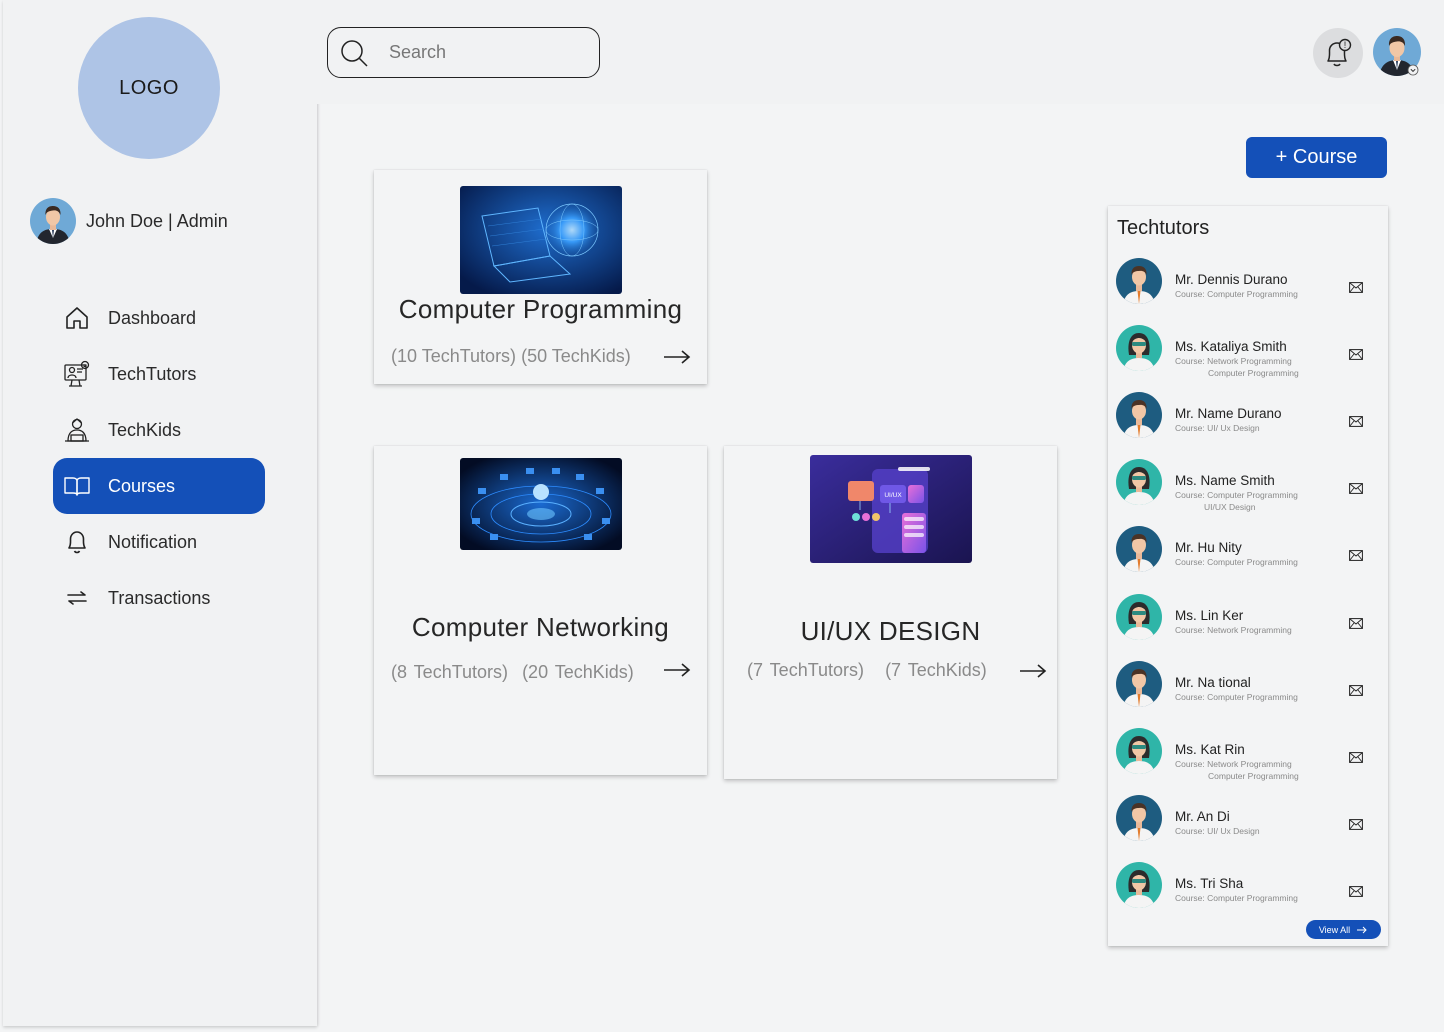 This screenshot has width=1444, height=1032. What do you see at coordinates (541, 504) in the screenshot?
I see `network-image` at bounding box center [541, 504].